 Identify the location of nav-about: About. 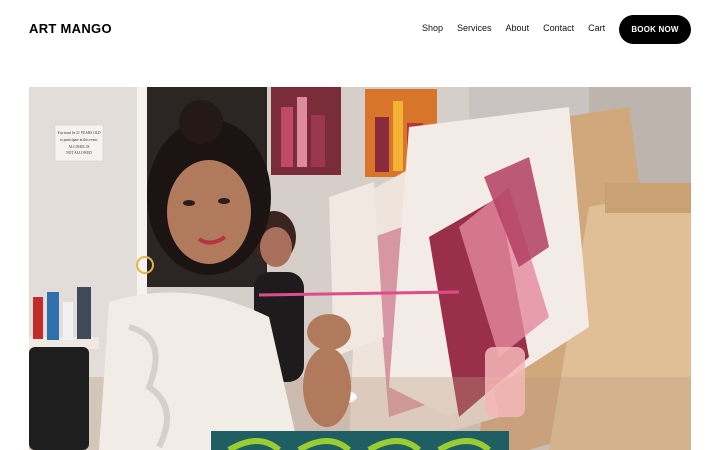
(518, 28).